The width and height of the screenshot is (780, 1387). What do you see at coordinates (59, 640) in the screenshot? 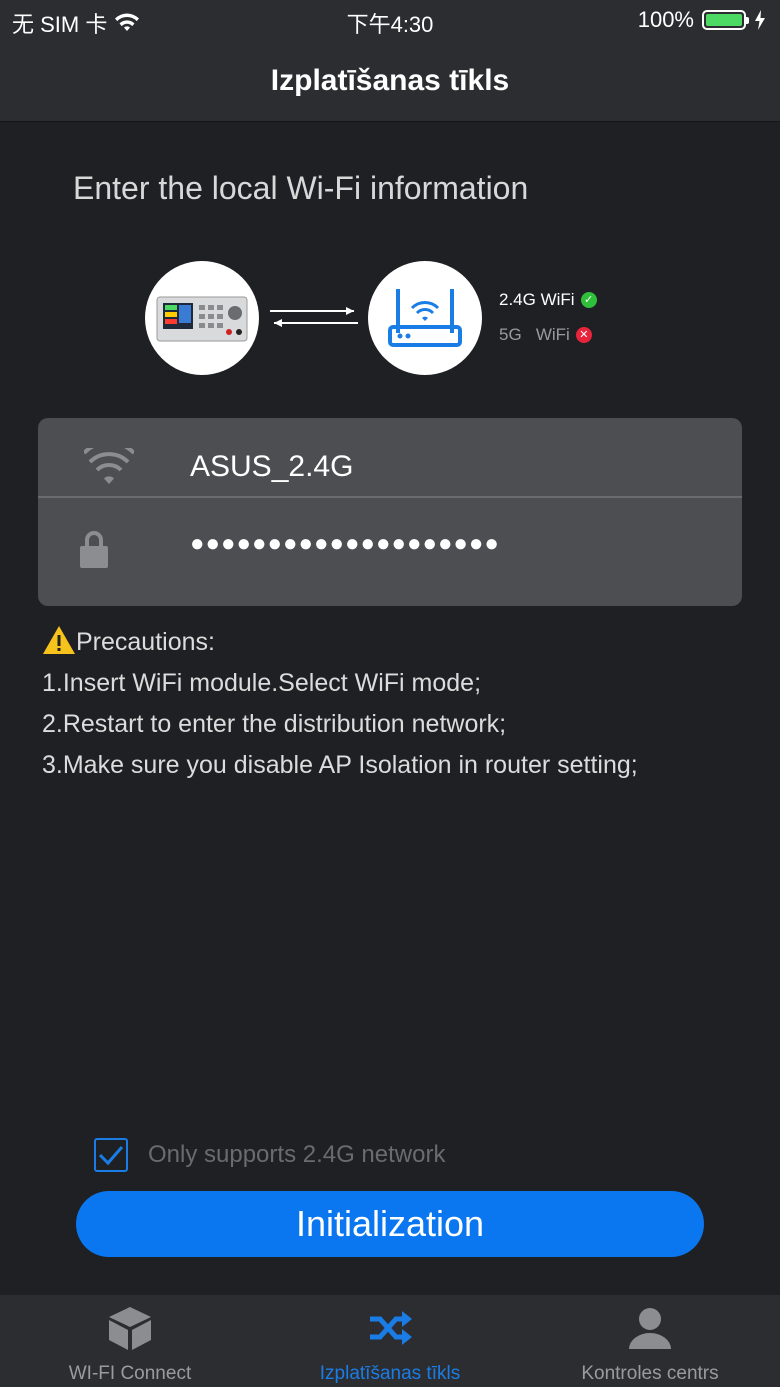
I see `warning-icon` at bounding box center [59, 640].